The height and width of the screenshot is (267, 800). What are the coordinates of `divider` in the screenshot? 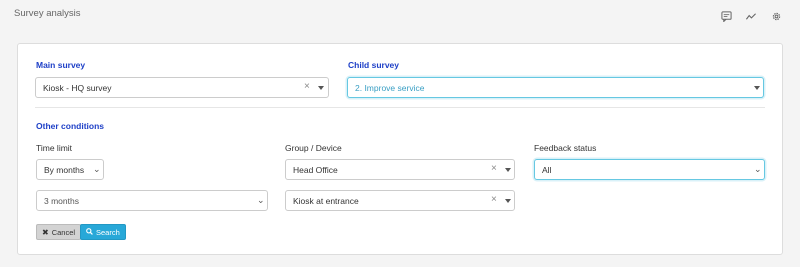 It's located at (400, 107).